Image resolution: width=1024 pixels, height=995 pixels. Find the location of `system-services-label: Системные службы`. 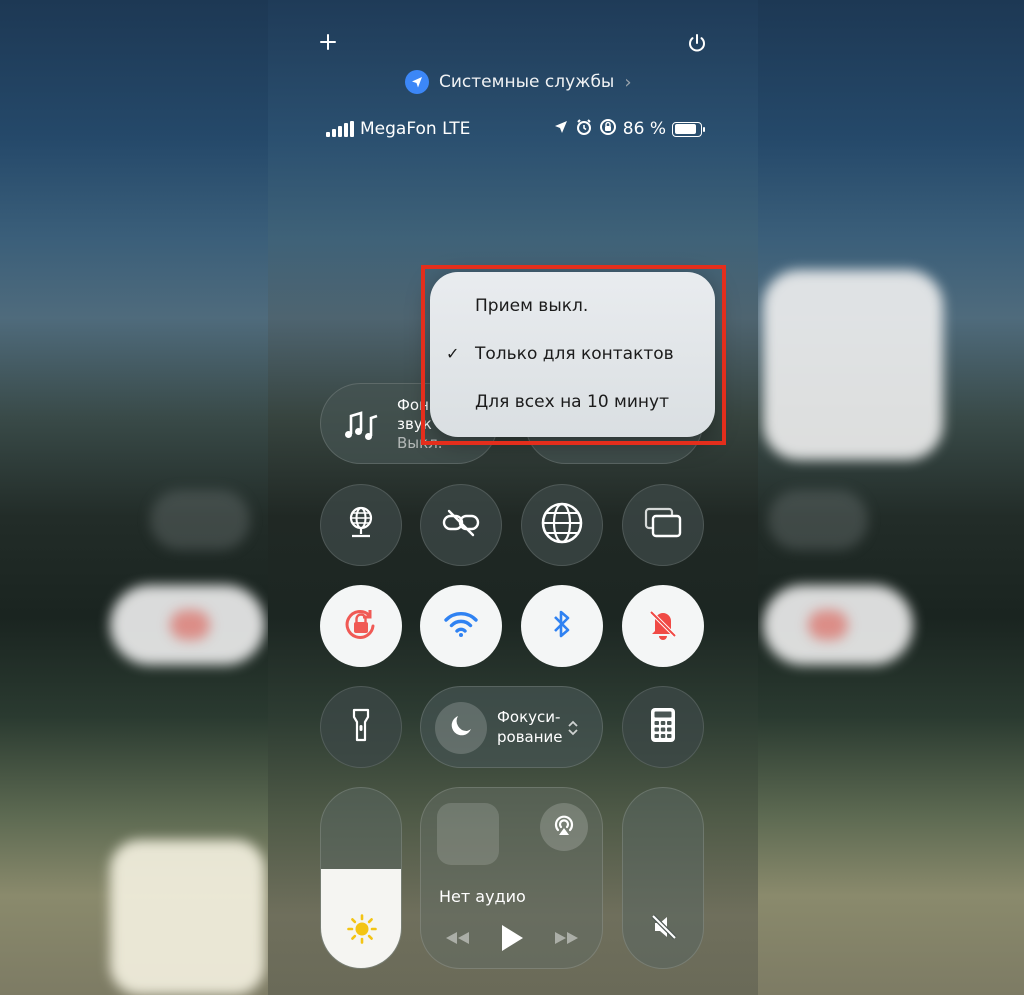

system-services-label: Системные службы is located at coordinates (527, 82).